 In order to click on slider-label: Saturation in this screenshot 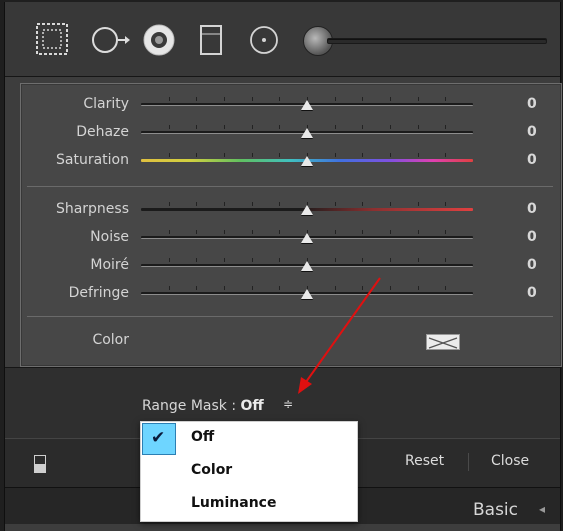, I will do `click(92, 160)`.